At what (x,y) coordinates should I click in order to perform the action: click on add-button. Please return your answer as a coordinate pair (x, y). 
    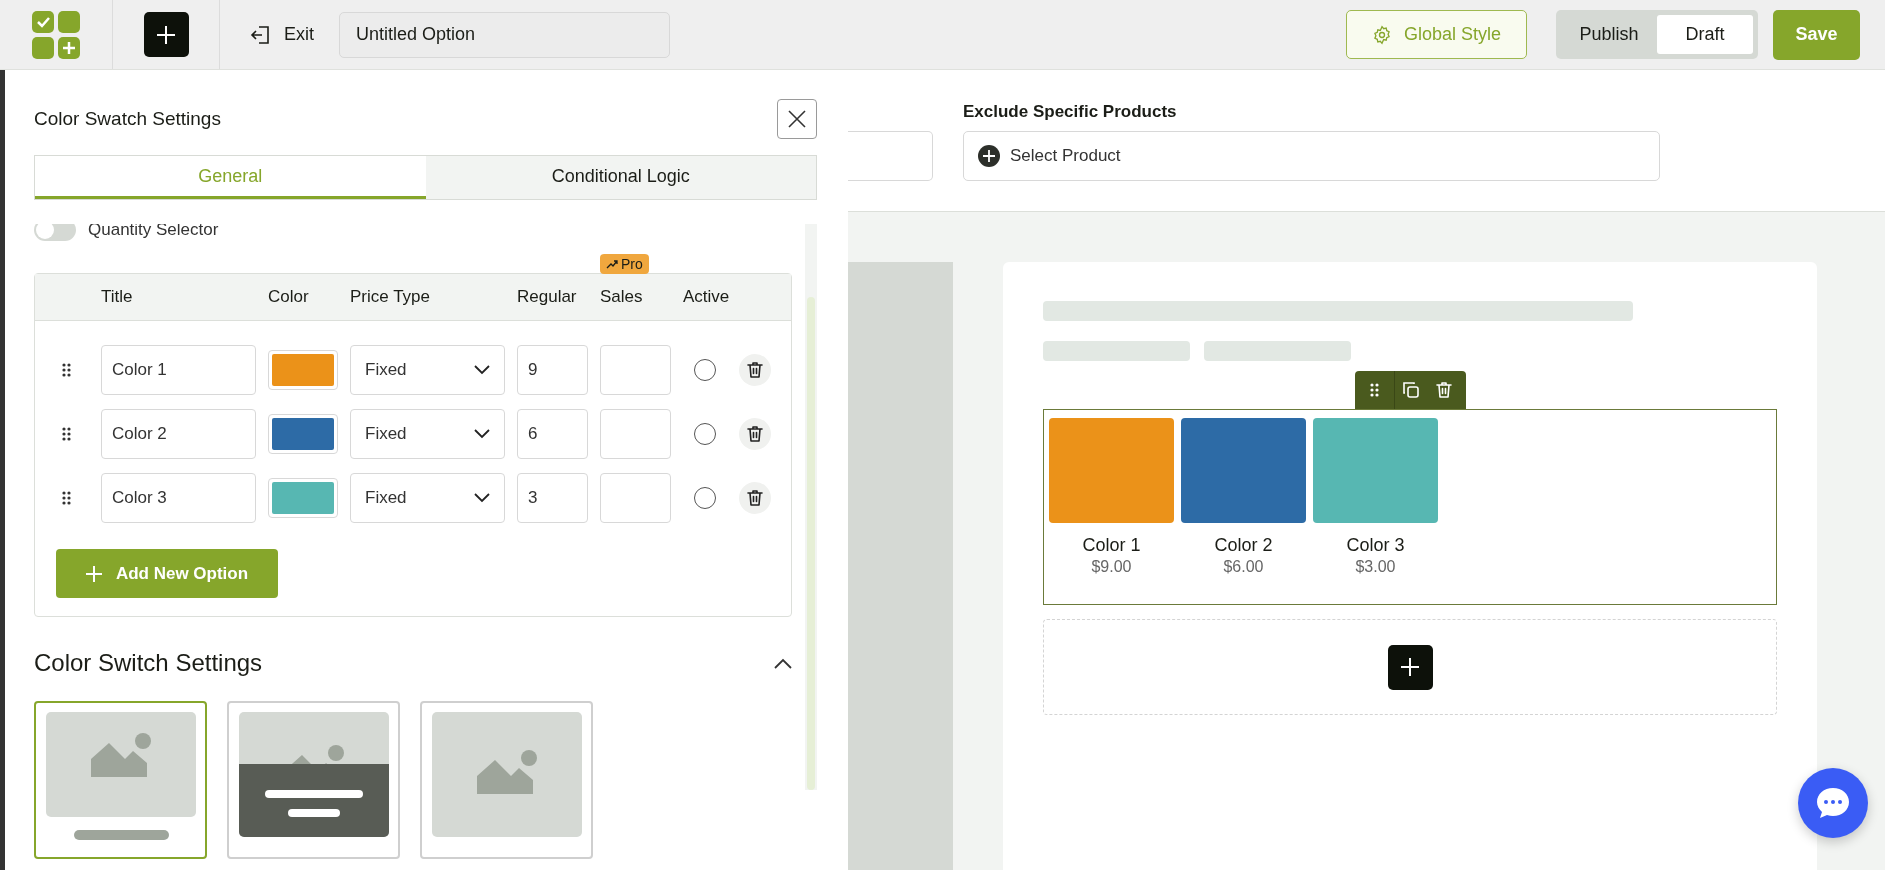
    Looking at the image, I should click on (166, 34).